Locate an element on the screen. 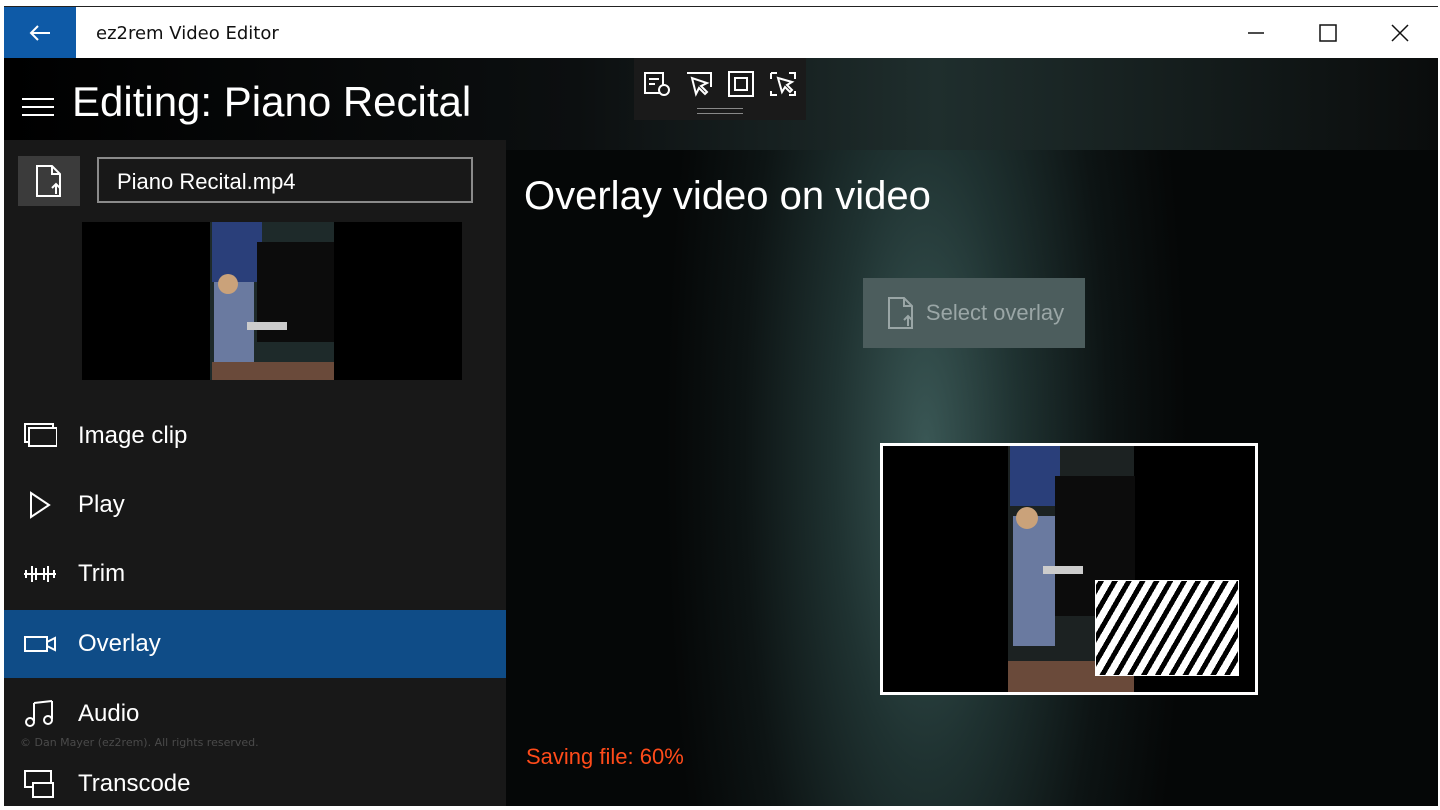 Image resolution: width=1440 pixels, height=810 pixels. close-icon is located at coordinates (1400, 33).